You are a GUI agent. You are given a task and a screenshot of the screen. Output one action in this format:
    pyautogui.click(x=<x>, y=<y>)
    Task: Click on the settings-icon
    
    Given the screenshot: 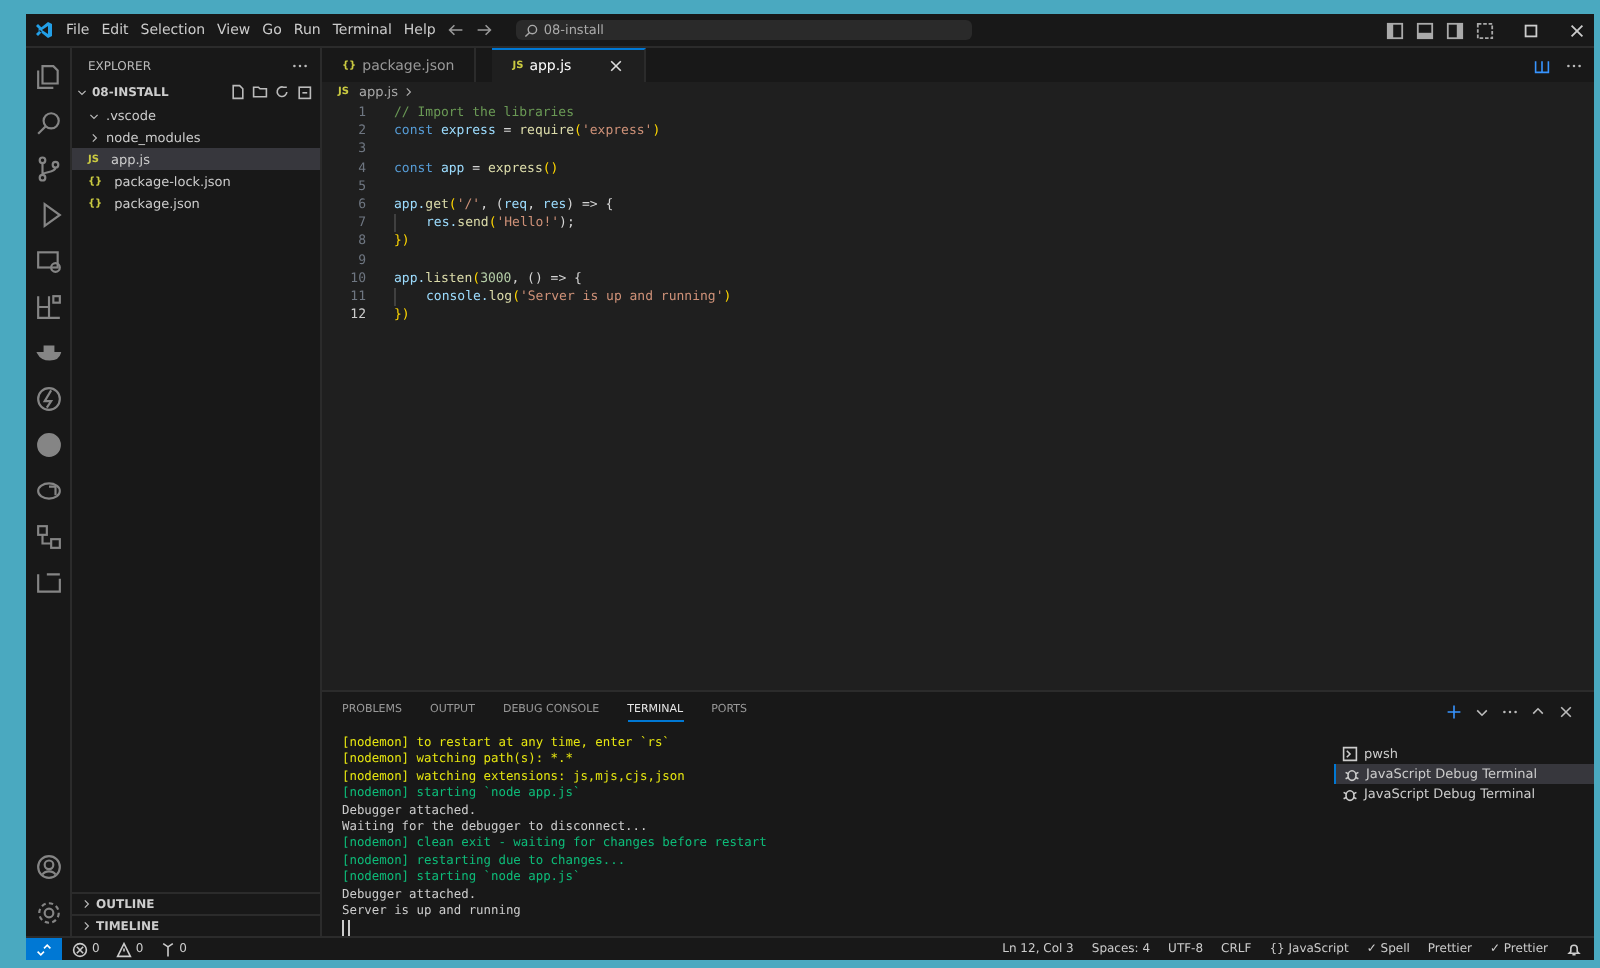 What is the action you would take?
    pyautogui.click(x=48, y=913)
    